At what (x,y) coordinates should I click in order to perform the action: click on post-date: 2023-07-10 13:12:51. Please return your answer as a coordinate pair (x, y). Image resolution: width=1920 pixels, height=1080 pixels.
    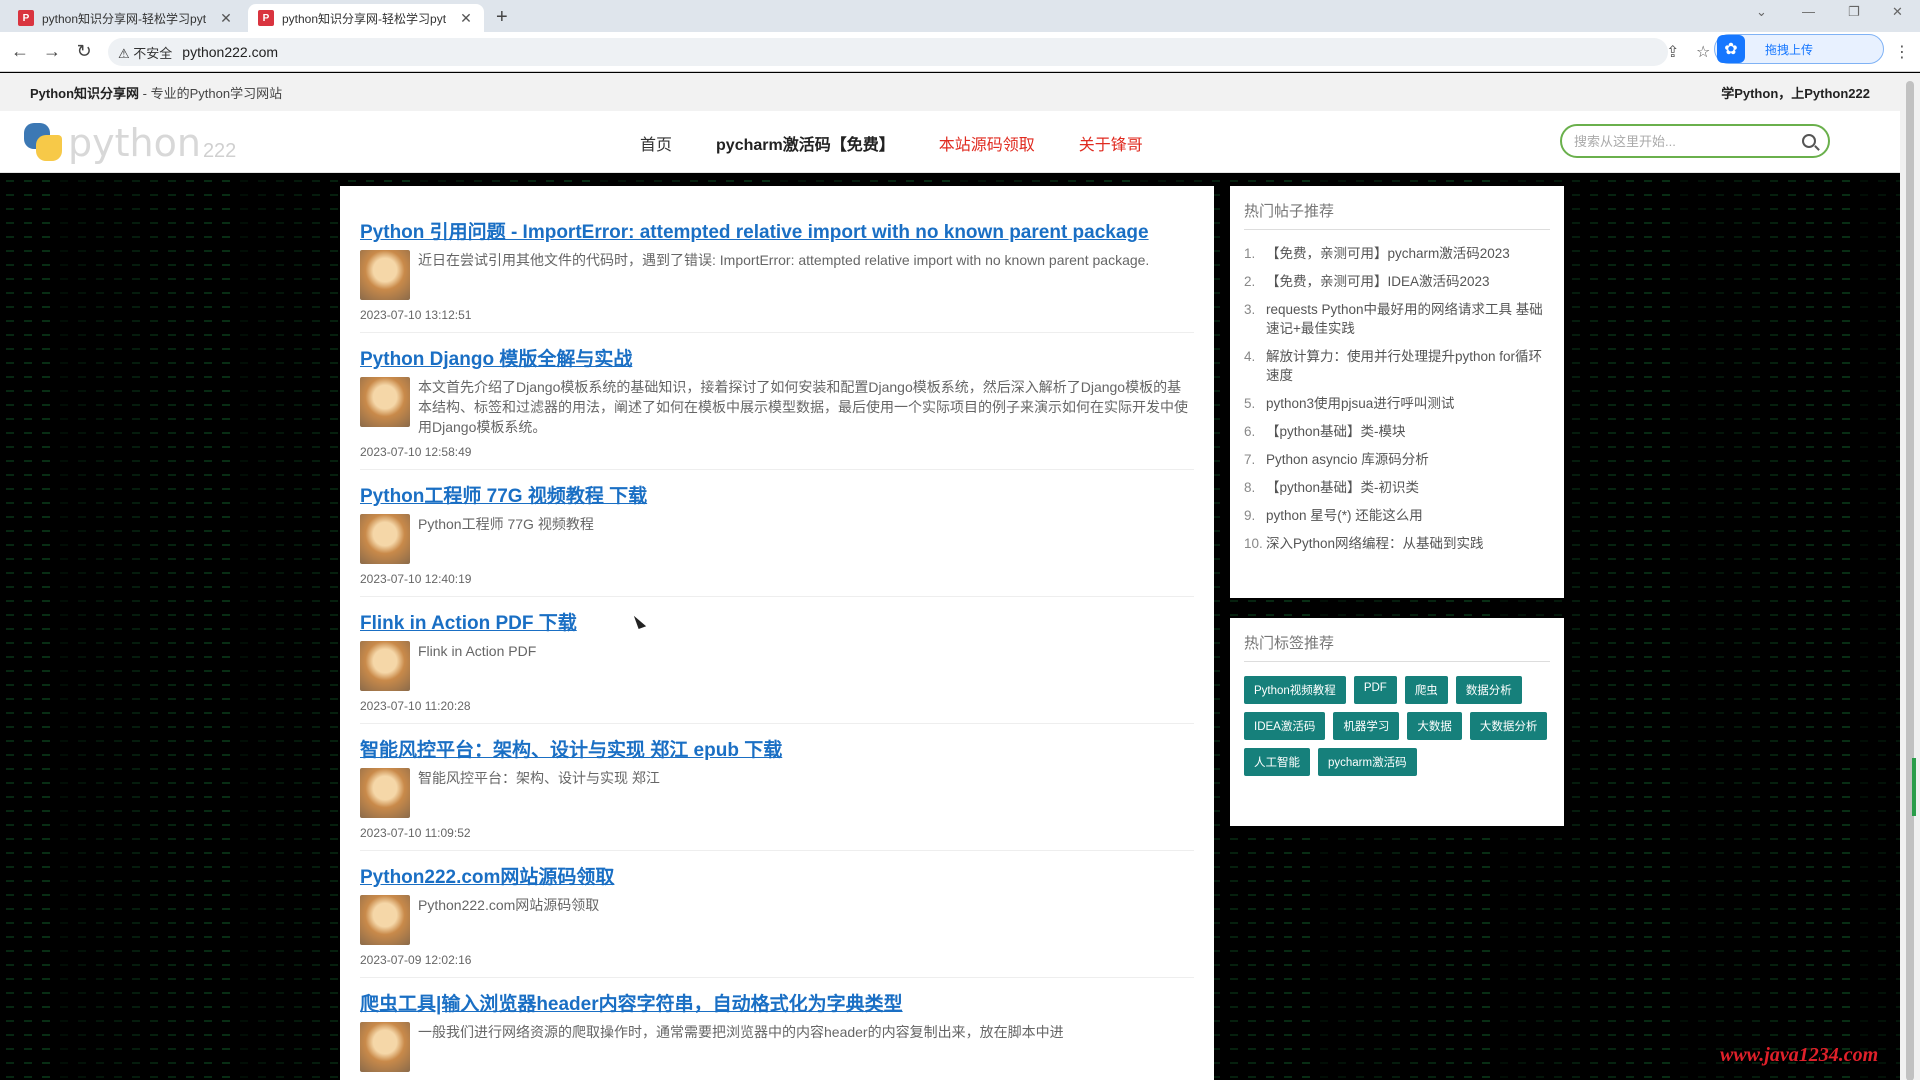
    Looking at the image, I should click on (416, 315).